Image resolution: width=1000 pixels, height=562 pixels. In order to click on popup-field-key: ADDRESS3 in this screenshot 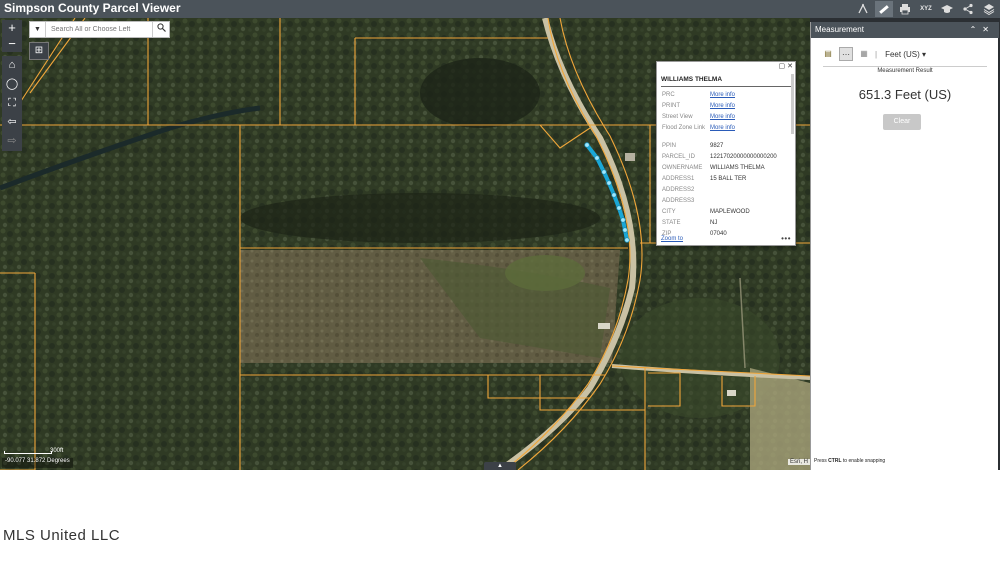, I will do `click(678, 201)`.